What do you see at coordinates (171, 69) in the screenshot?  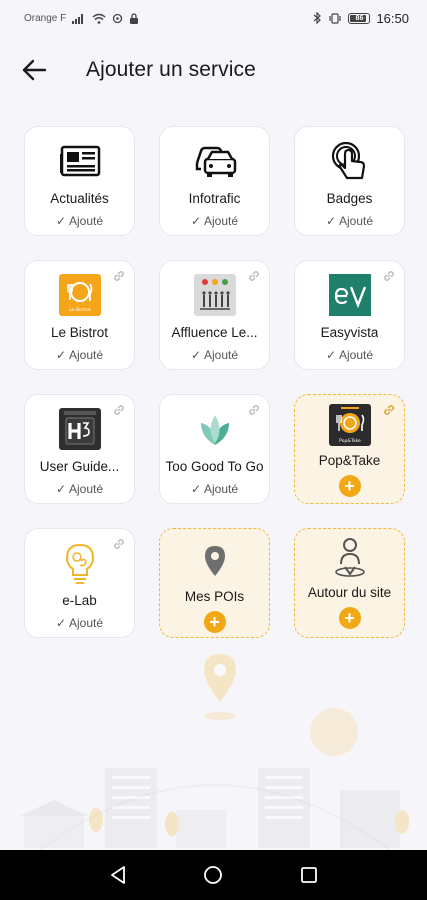 I see `page-title: Ajouter un service` at bounding box center [171, 69].